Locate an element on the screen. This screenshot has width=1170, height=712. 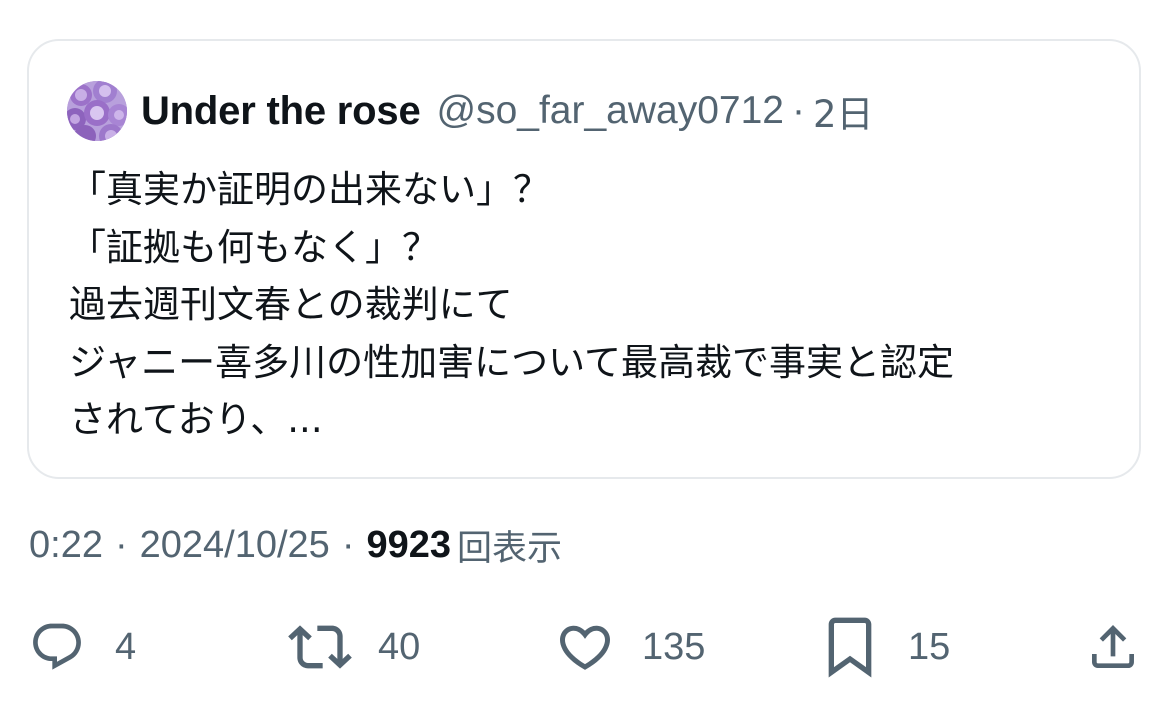
reply-count: 4 is located at coordinates (126, 646).